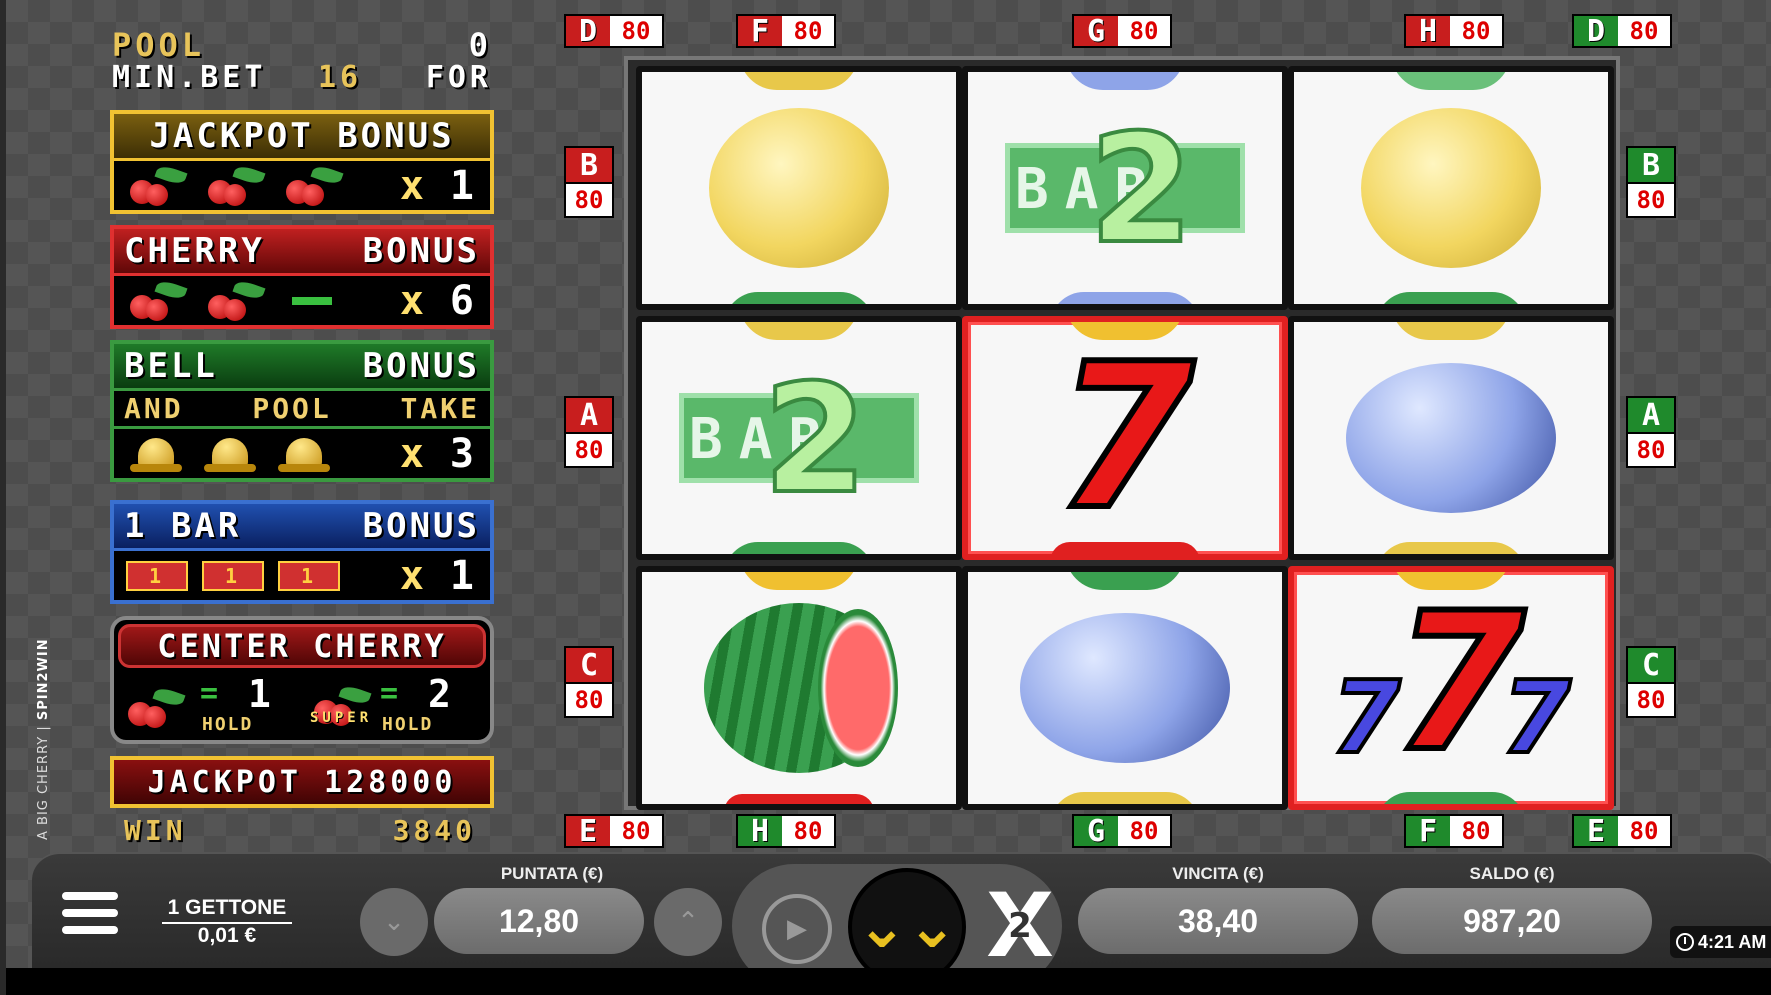 The image size is (1771, 995). I want to click on line-marker-right: A 80, so click(1651, 432).